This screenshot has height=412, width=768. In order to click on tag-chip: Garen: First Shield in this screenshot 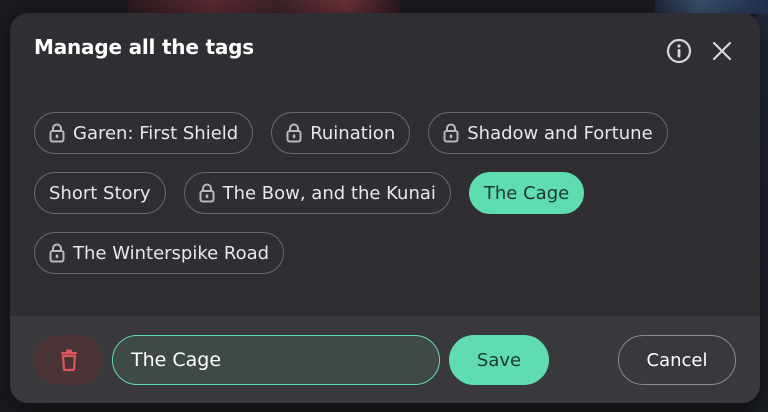, I will do `click(144, 133)`.